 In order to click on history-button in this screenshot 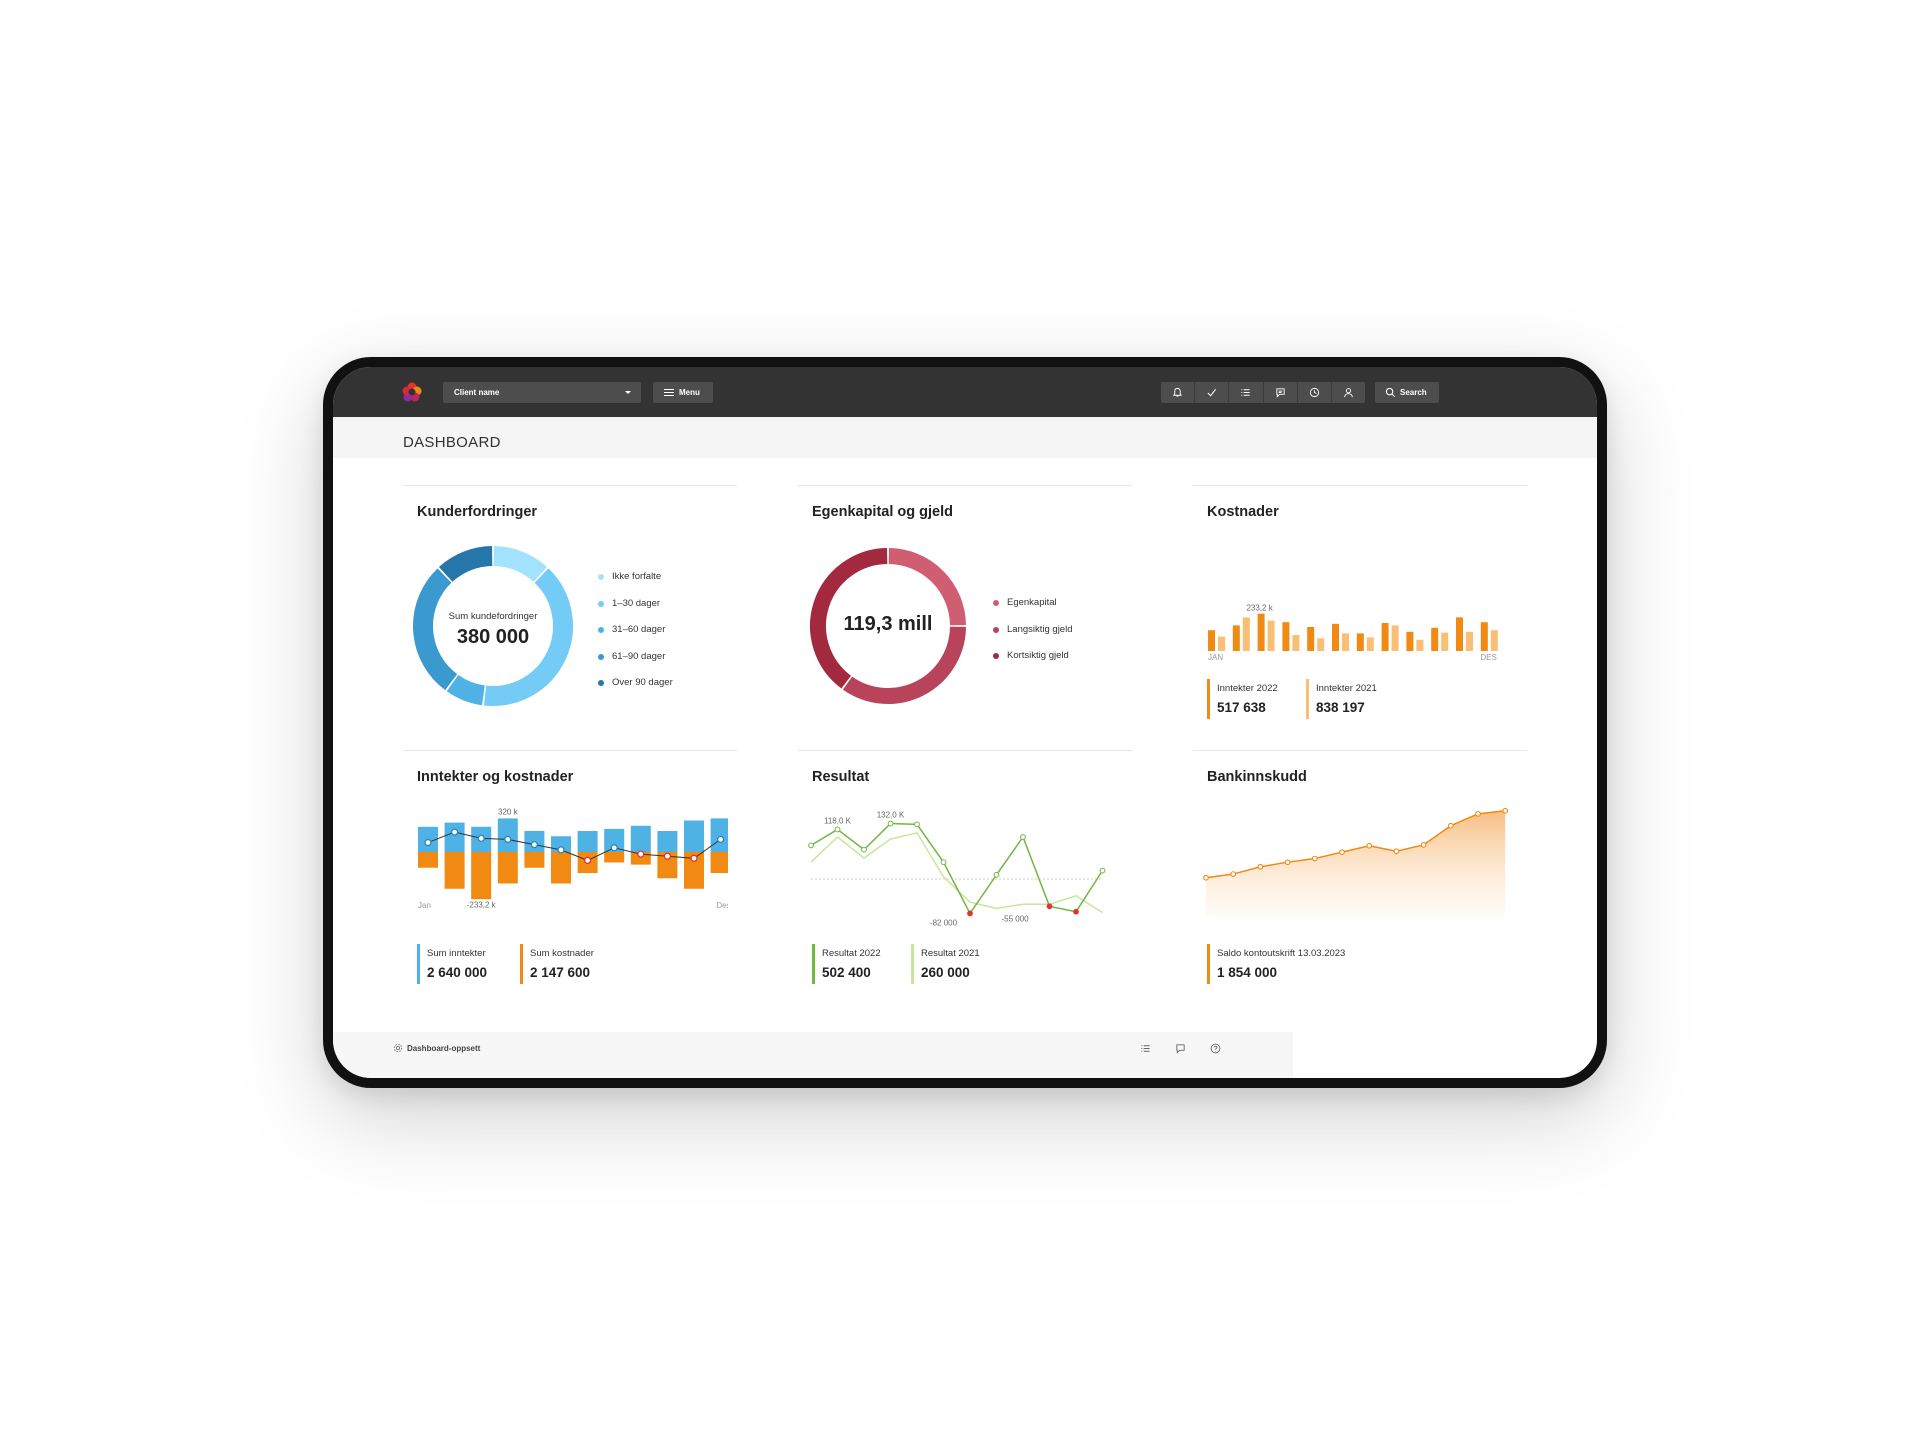, I will do `click(1315, 392)`.